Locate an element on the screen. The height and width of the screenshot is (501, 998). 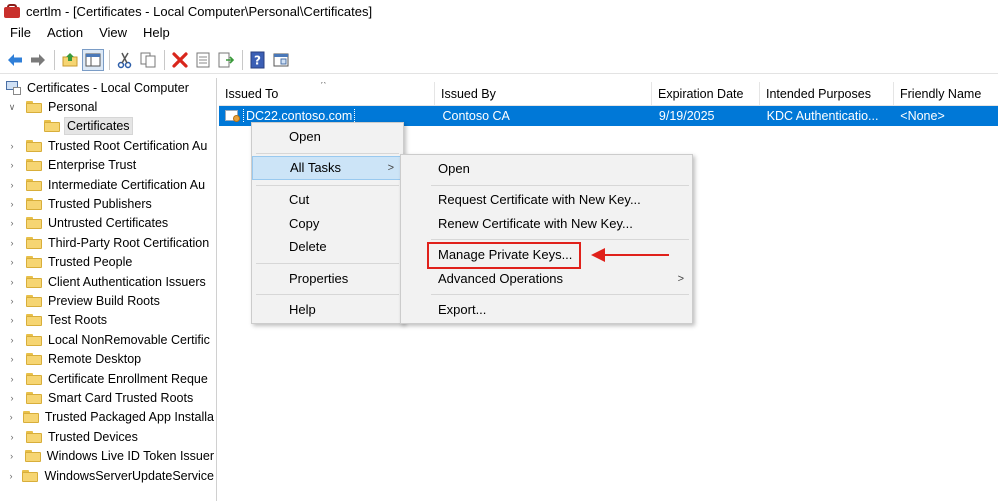
tree-item: › Enterprise Trust is located at coordinates (108, 165).